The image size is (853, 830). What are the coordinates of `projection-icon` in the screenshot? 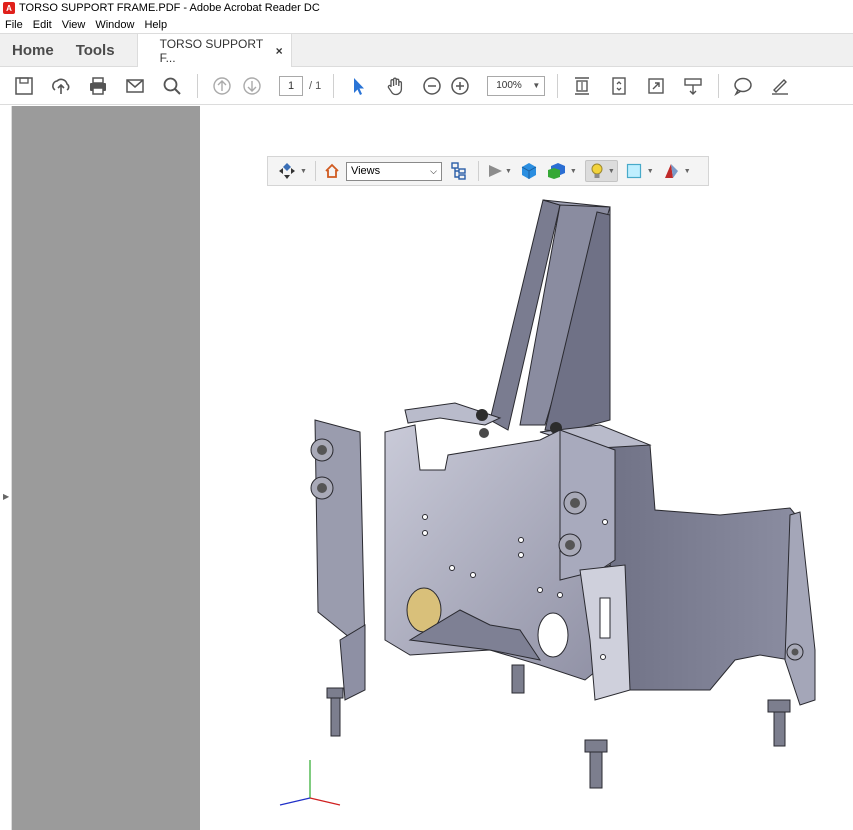 It's located at (529, 171).